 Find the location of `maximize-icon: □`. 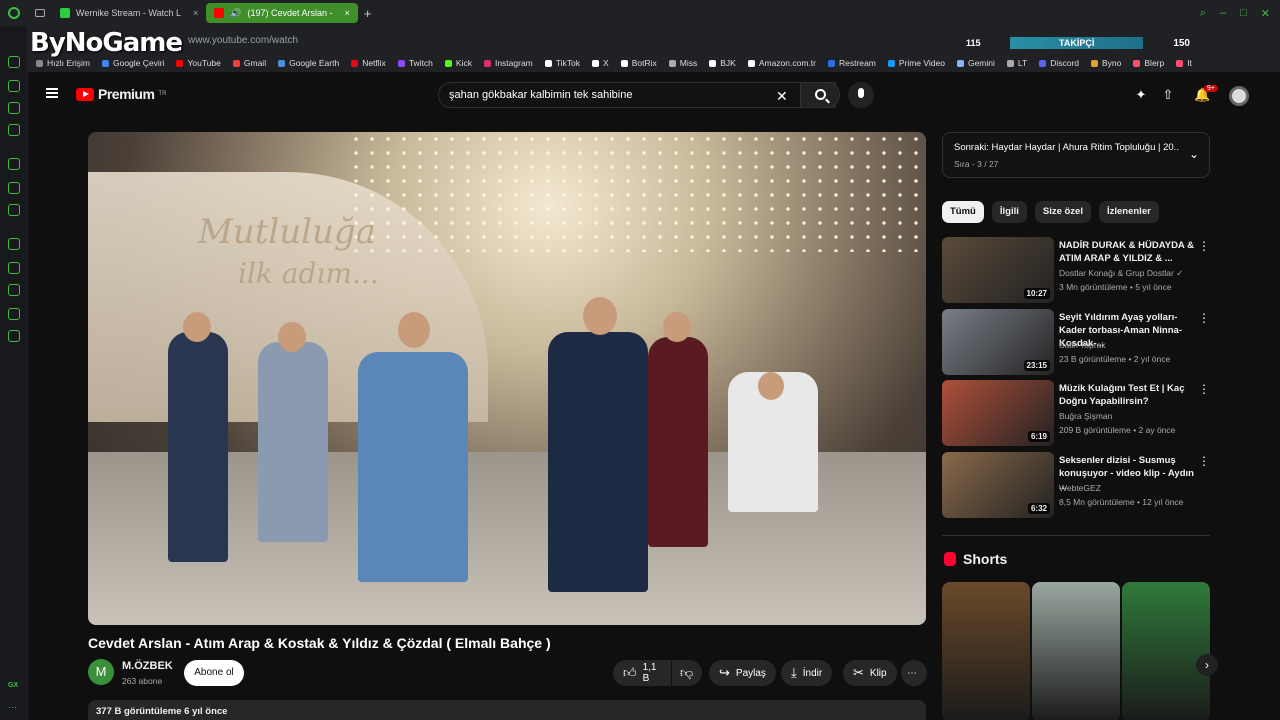

maximize-icon: □ is located at coordinates (1243, 13).